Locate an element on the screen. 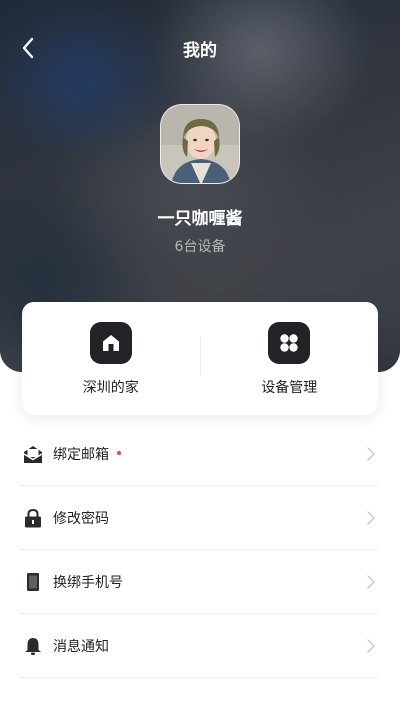 This screenshot has height=710, width=400. menu-item-label: 修改密码 is located at coordinates (81, 518).